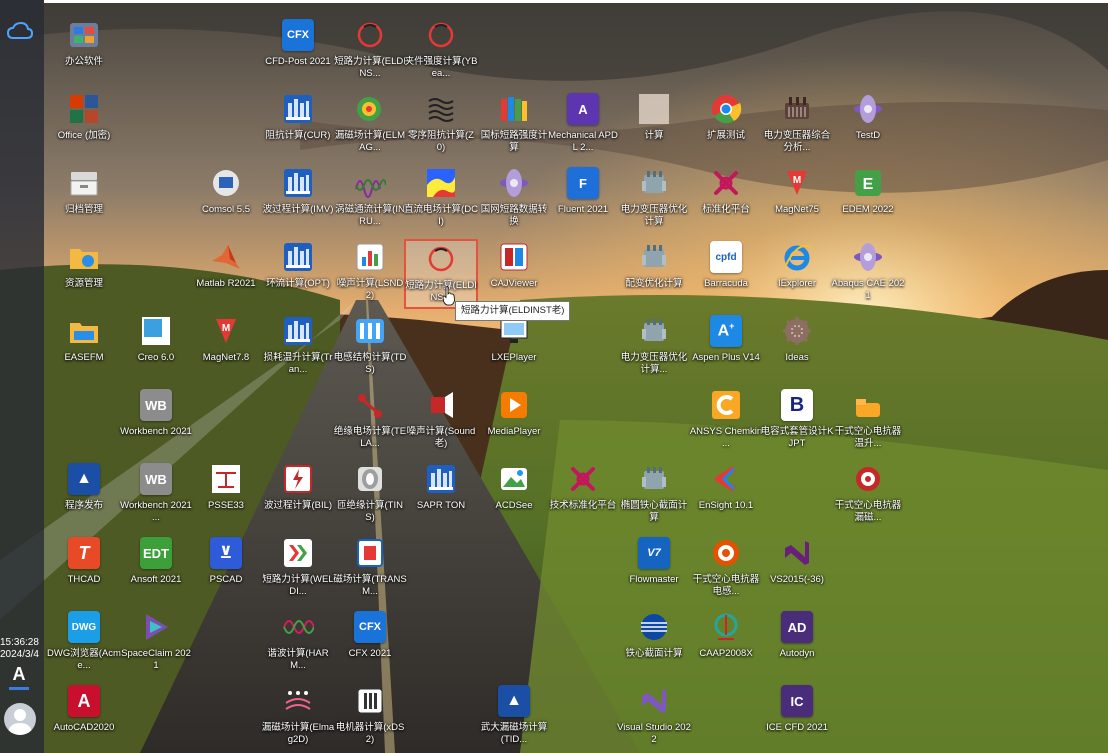 The height and width of the screenshot is (753, 1108). What do you see at coordinates (370, 348) in the screenshot?
I see `desktop-icon-tds: 电感结构计算(TDS)` at bounding box center [370, 348].